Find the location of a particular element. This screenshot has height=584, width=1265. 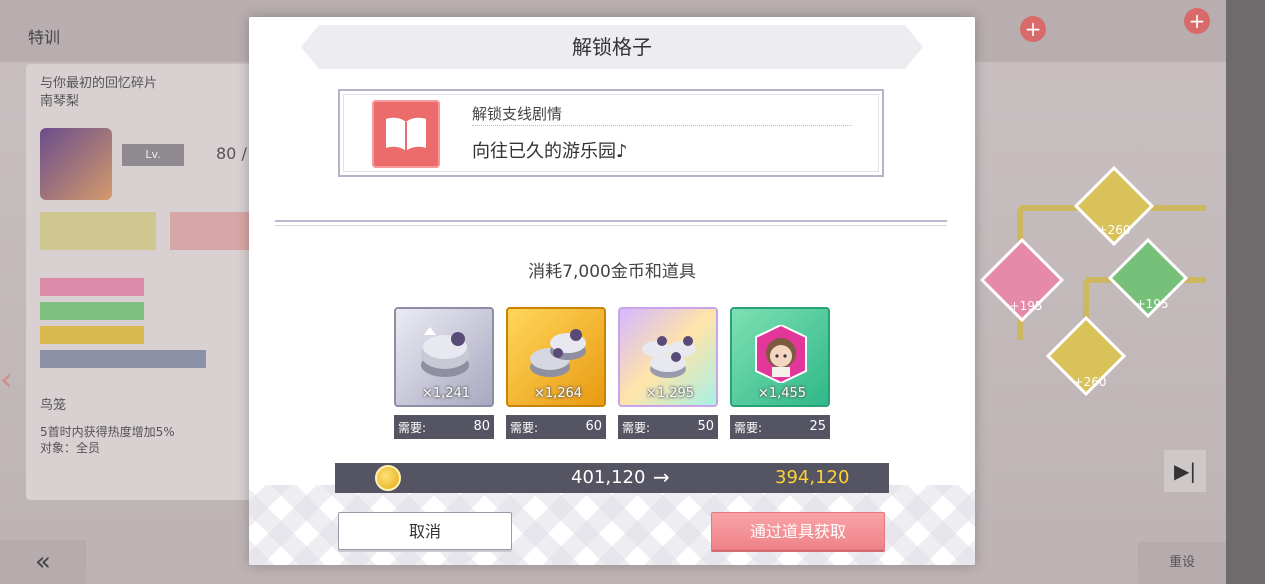

add-plus-icon-2: + is located at coordinates (1197, 21).